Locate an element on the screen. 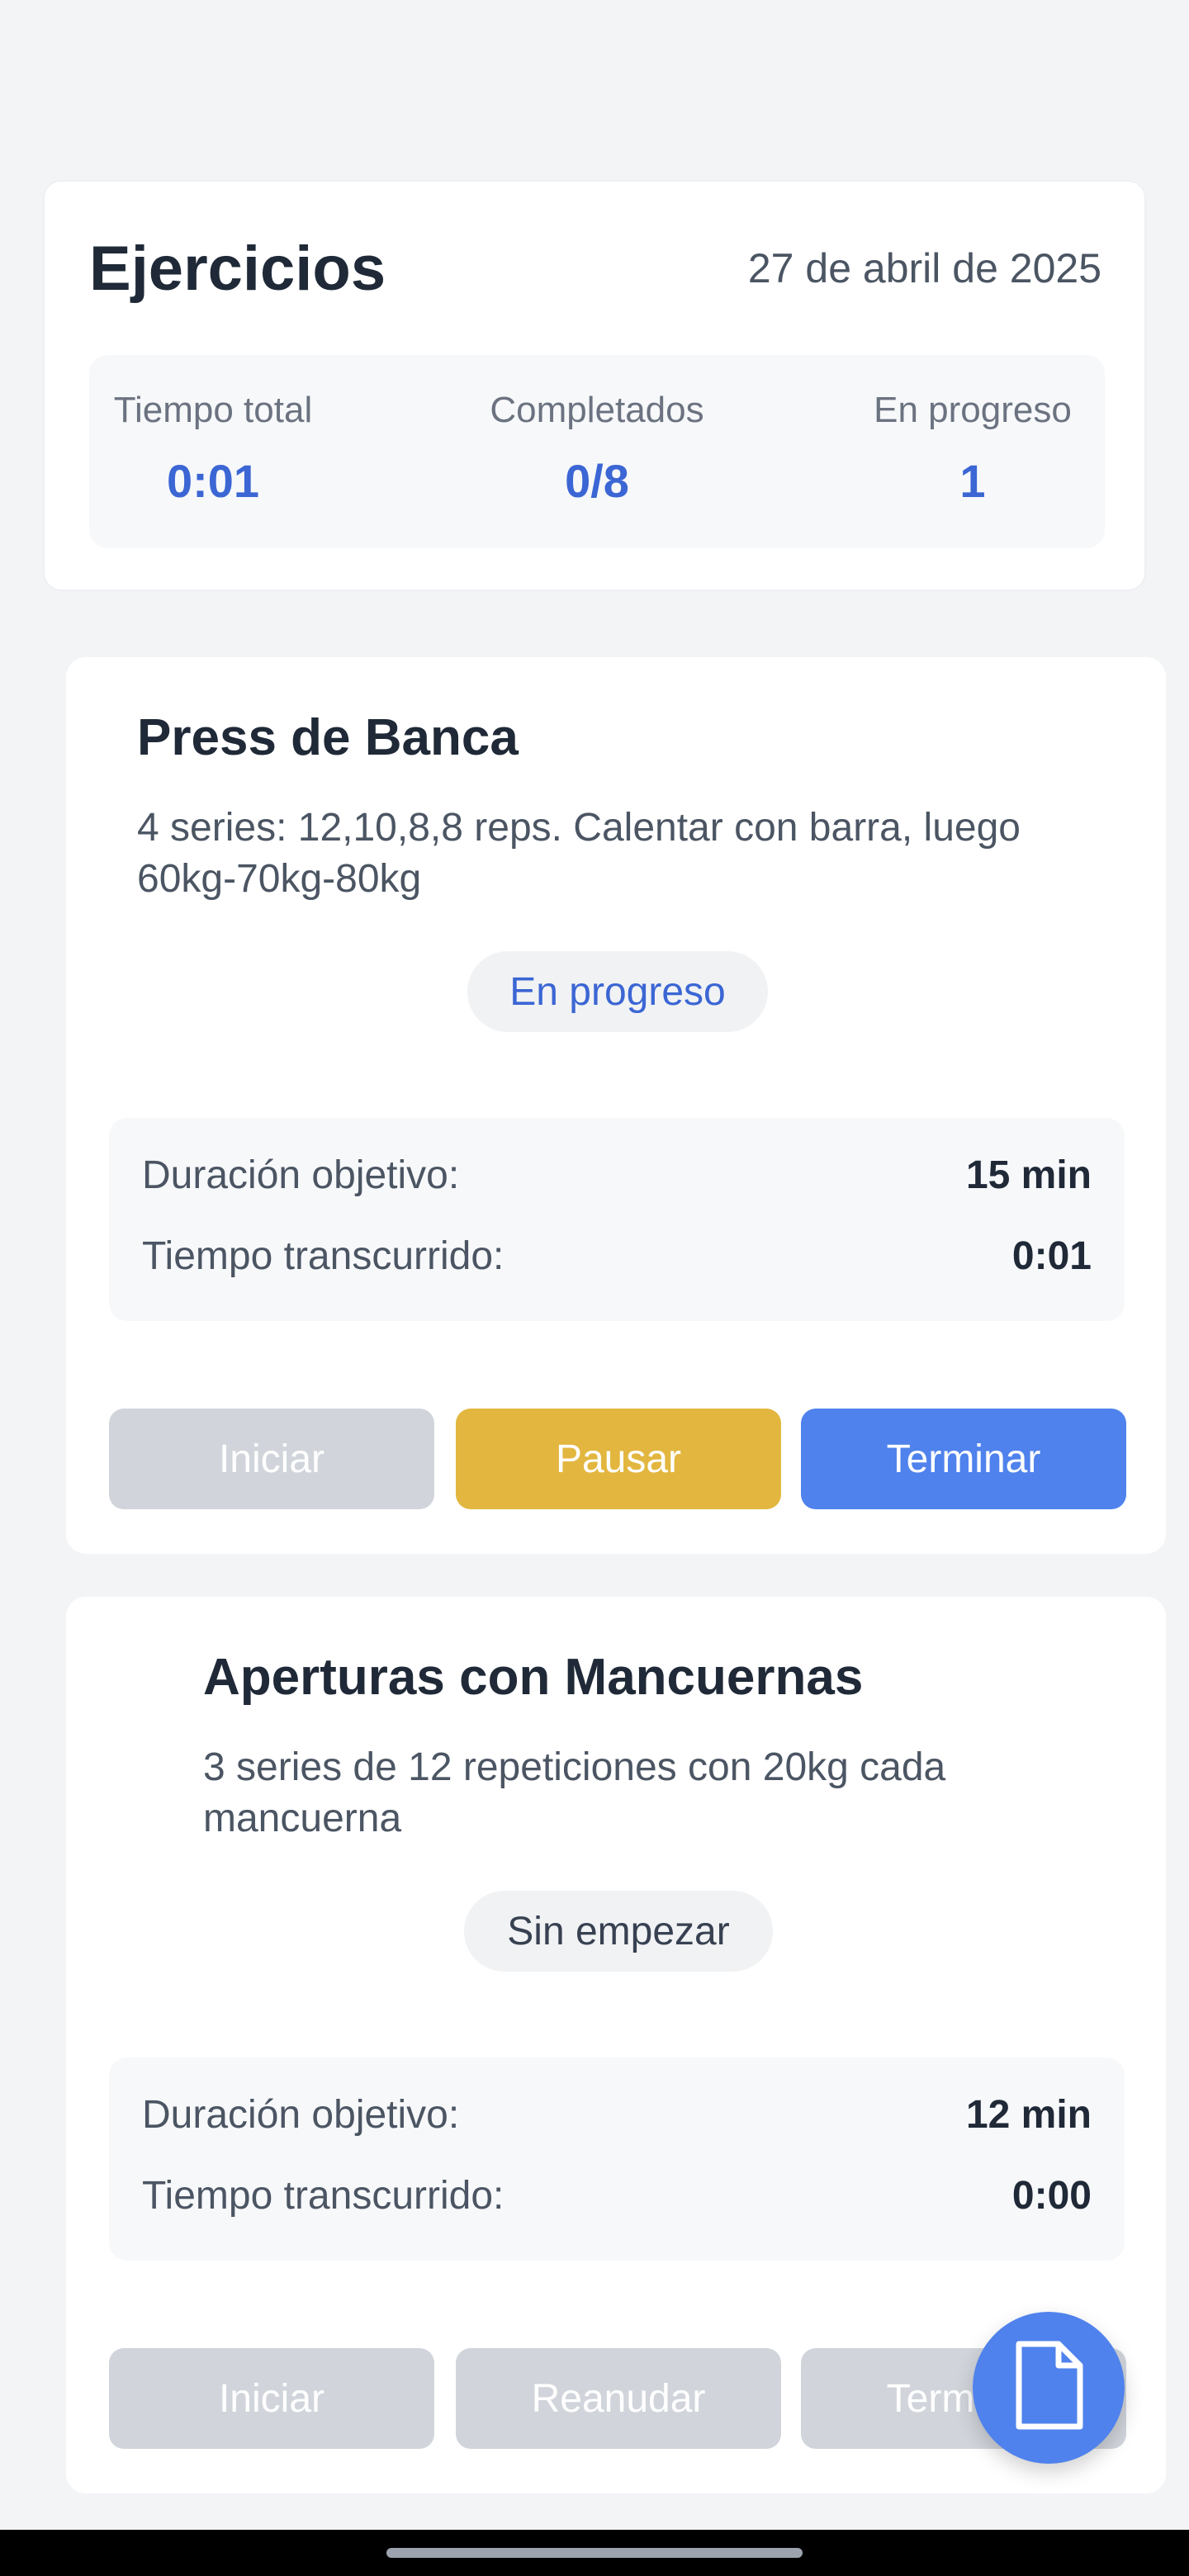 This screenshot has height=2576, width=1189. stat-value: 0:01 is located at coordinates (213, 481).